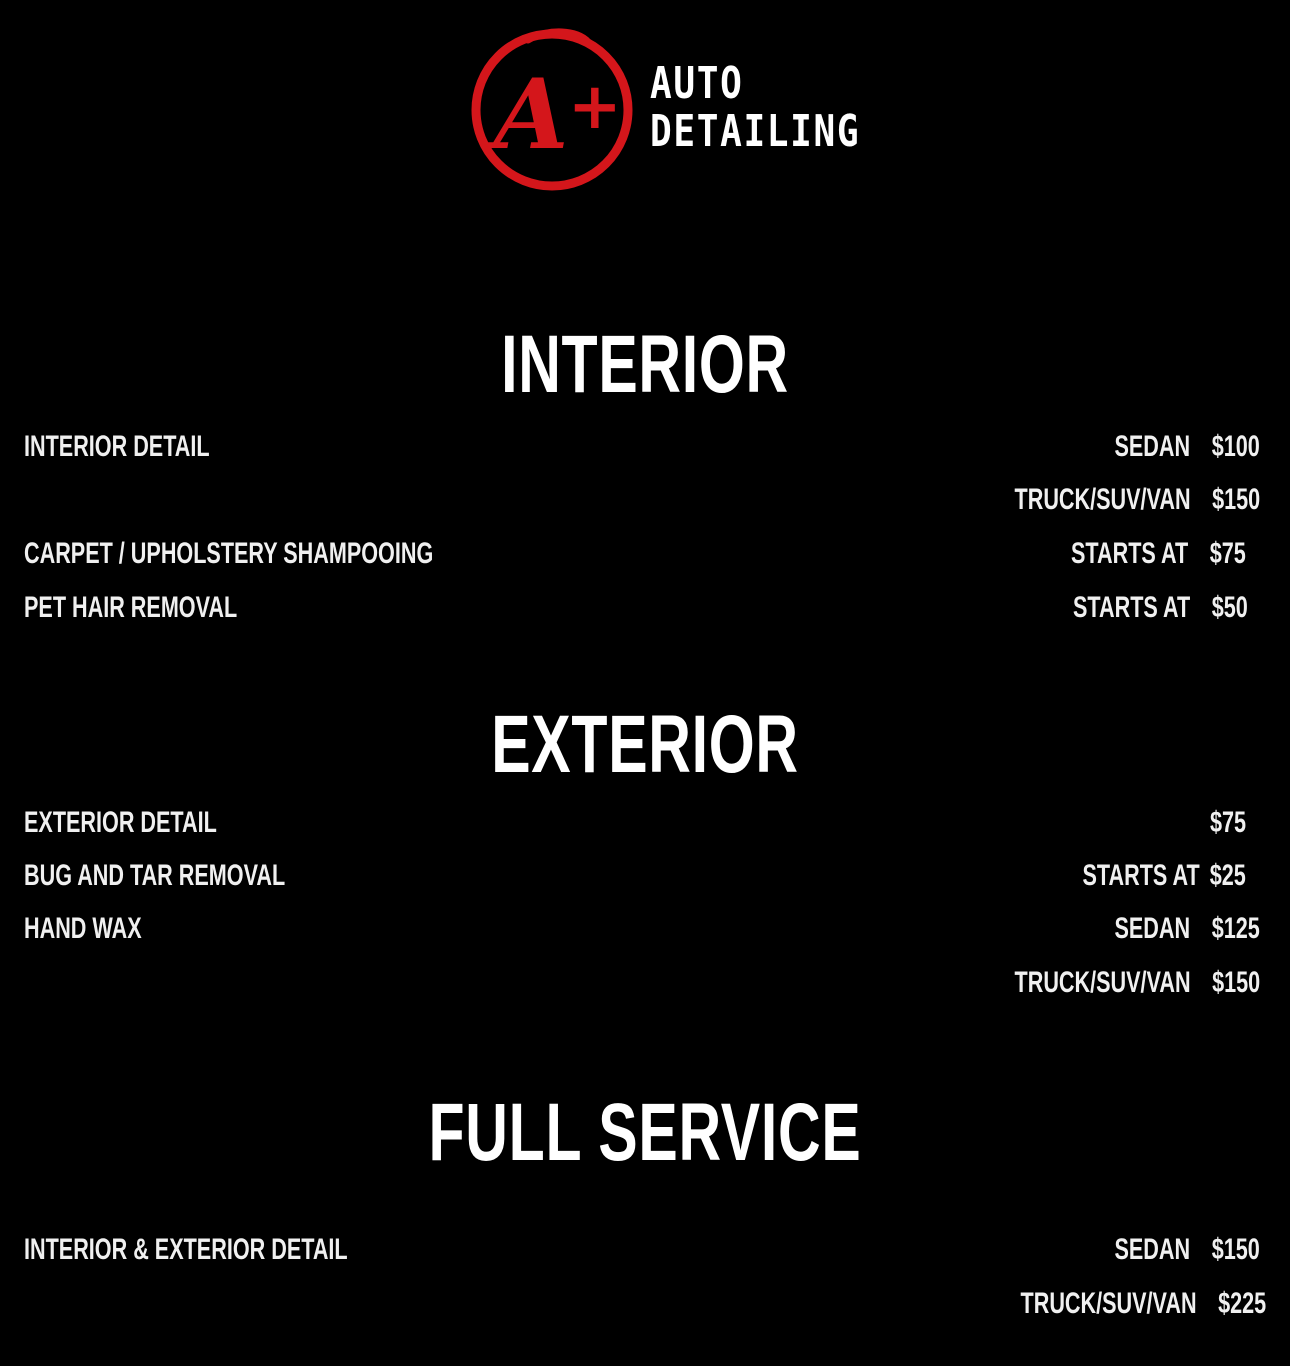  I want to click on price-group: STARTS AT $25, so click(1164, 876).